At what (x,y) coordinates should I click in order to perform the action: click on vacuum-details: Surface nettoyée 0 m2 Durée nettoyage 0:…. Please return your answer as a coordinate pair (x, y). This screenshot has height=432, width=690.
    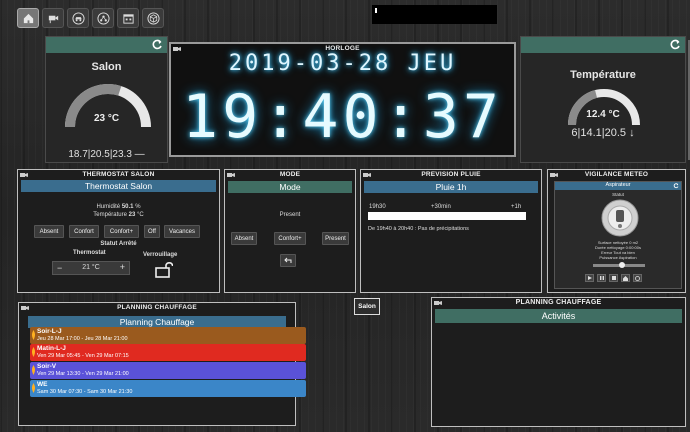
    Looking at the image, I should click on (618, 250).